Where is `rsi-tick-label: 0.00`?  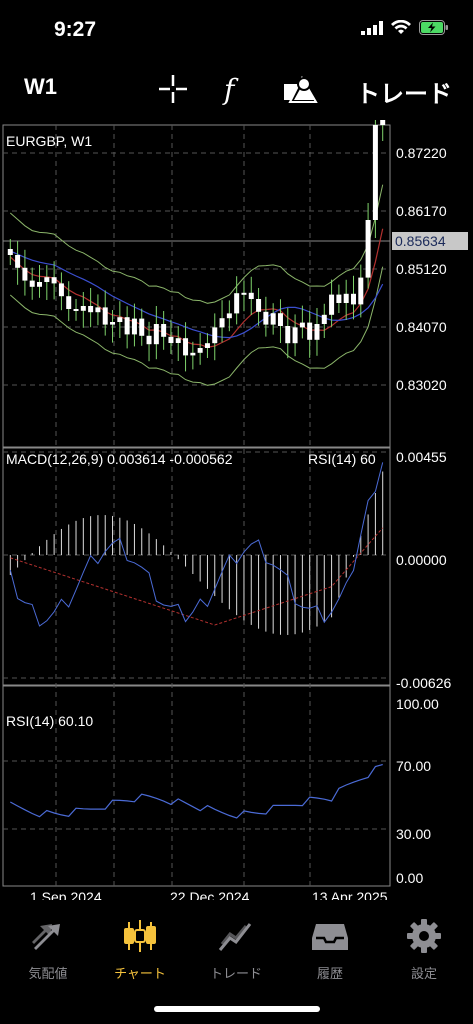 rsi-tick-label: 0.00 is located at coordinates (409, 878).